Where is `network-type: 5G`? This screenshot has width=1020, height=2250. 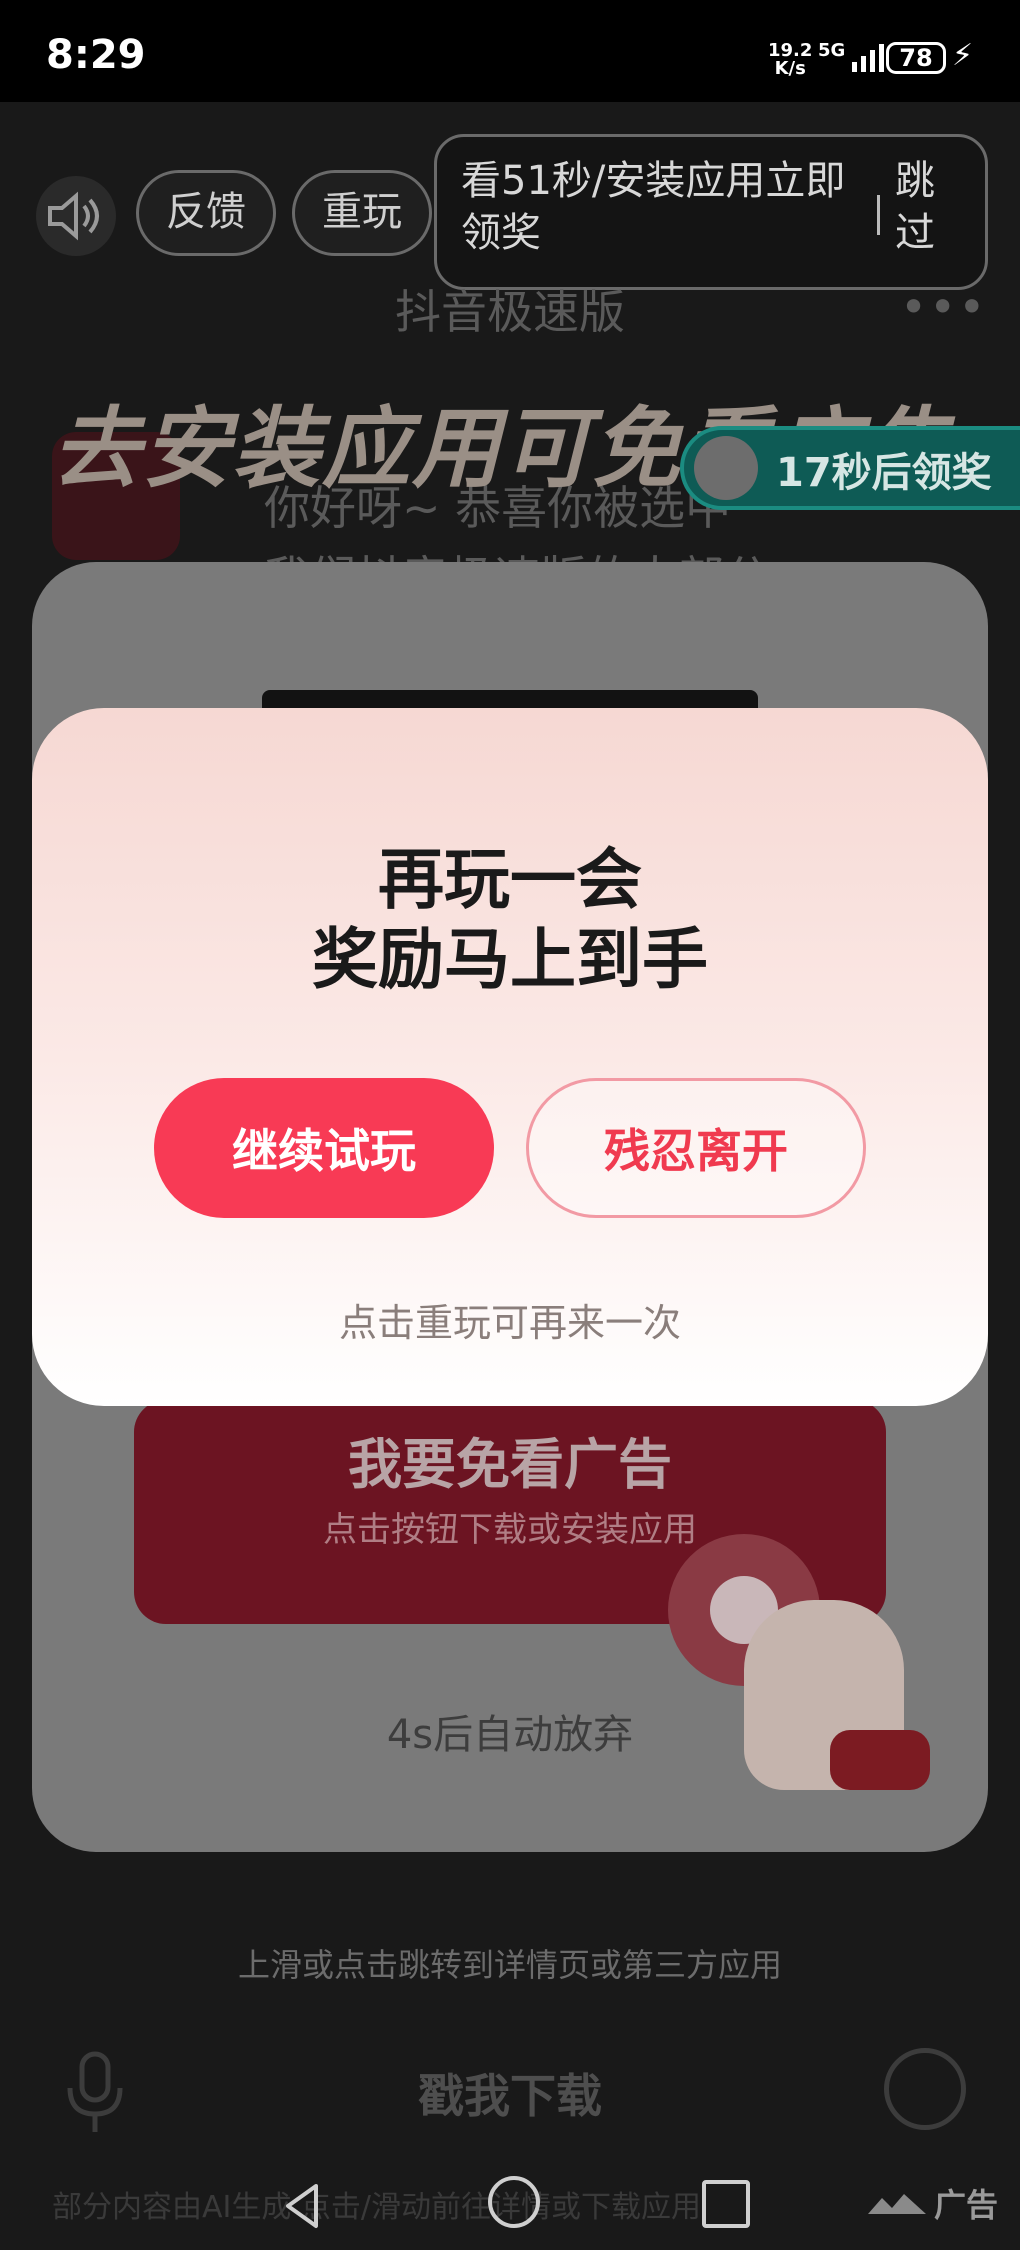
network-type: 5G is located at coordinates (832, 50).